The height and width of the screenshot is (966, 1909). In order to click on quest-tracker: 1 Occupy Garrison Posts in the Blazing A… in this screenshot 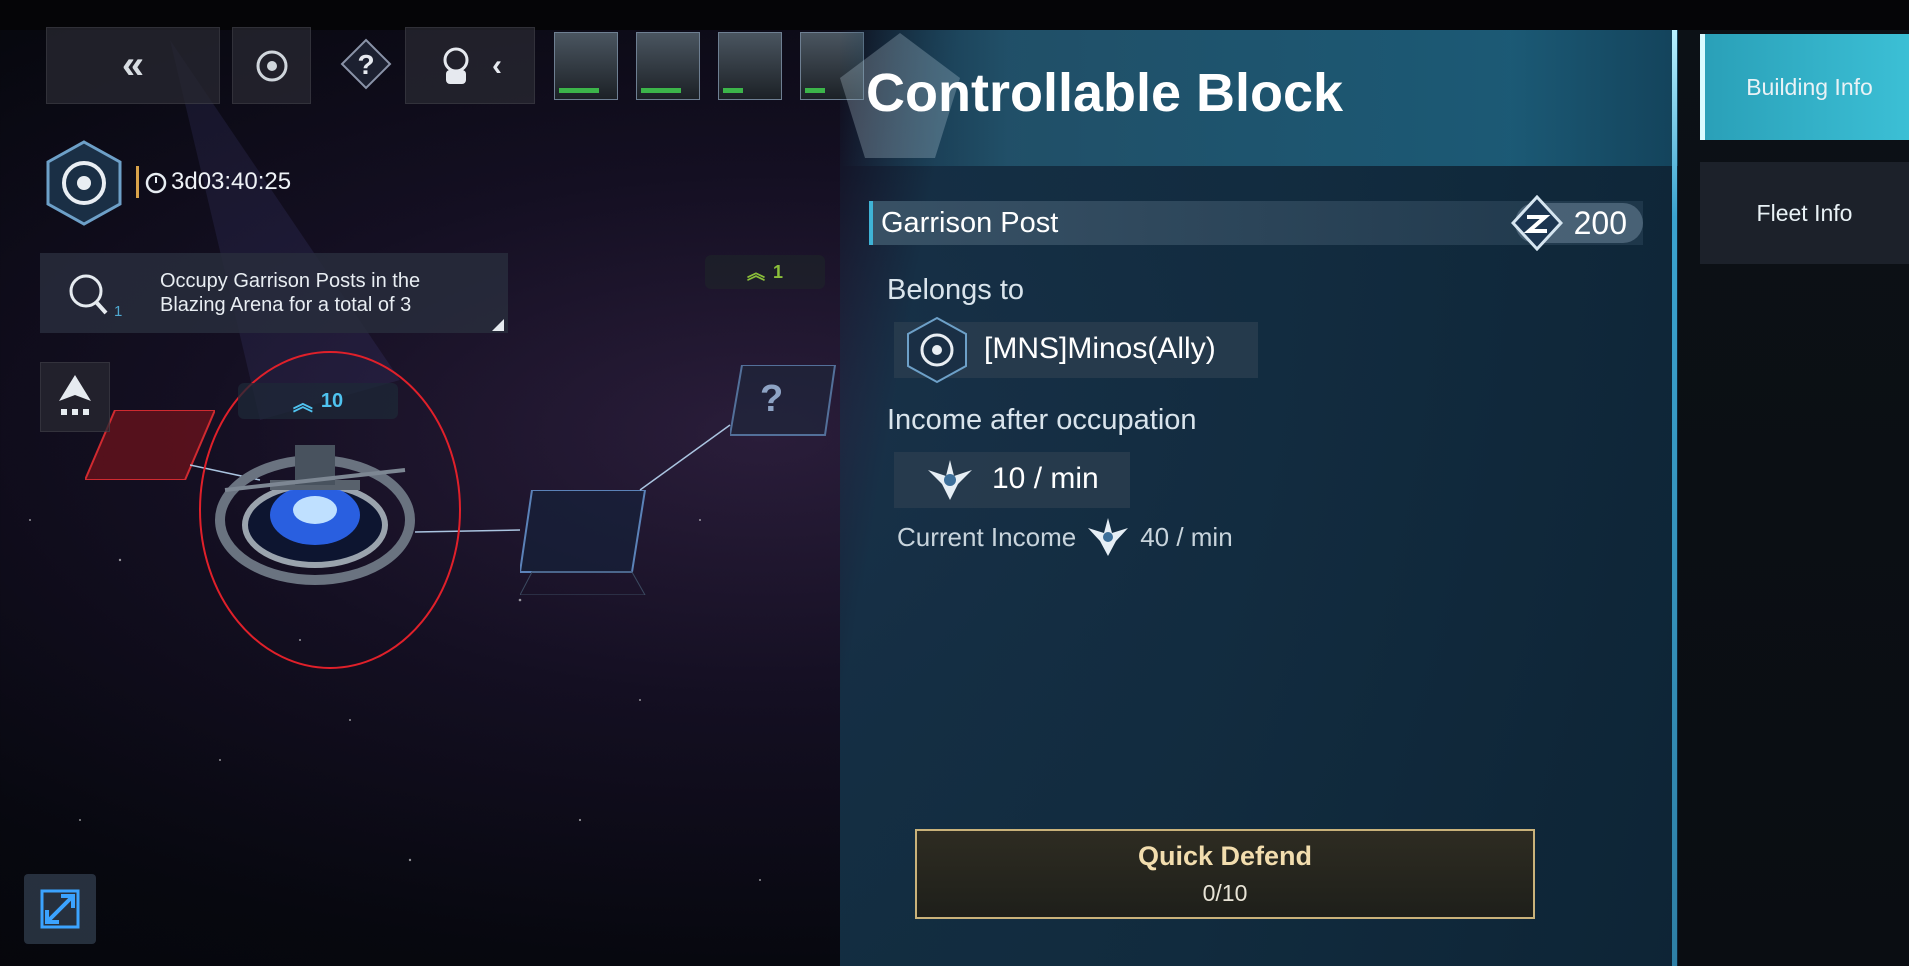, I will do `click(274, 293)`.